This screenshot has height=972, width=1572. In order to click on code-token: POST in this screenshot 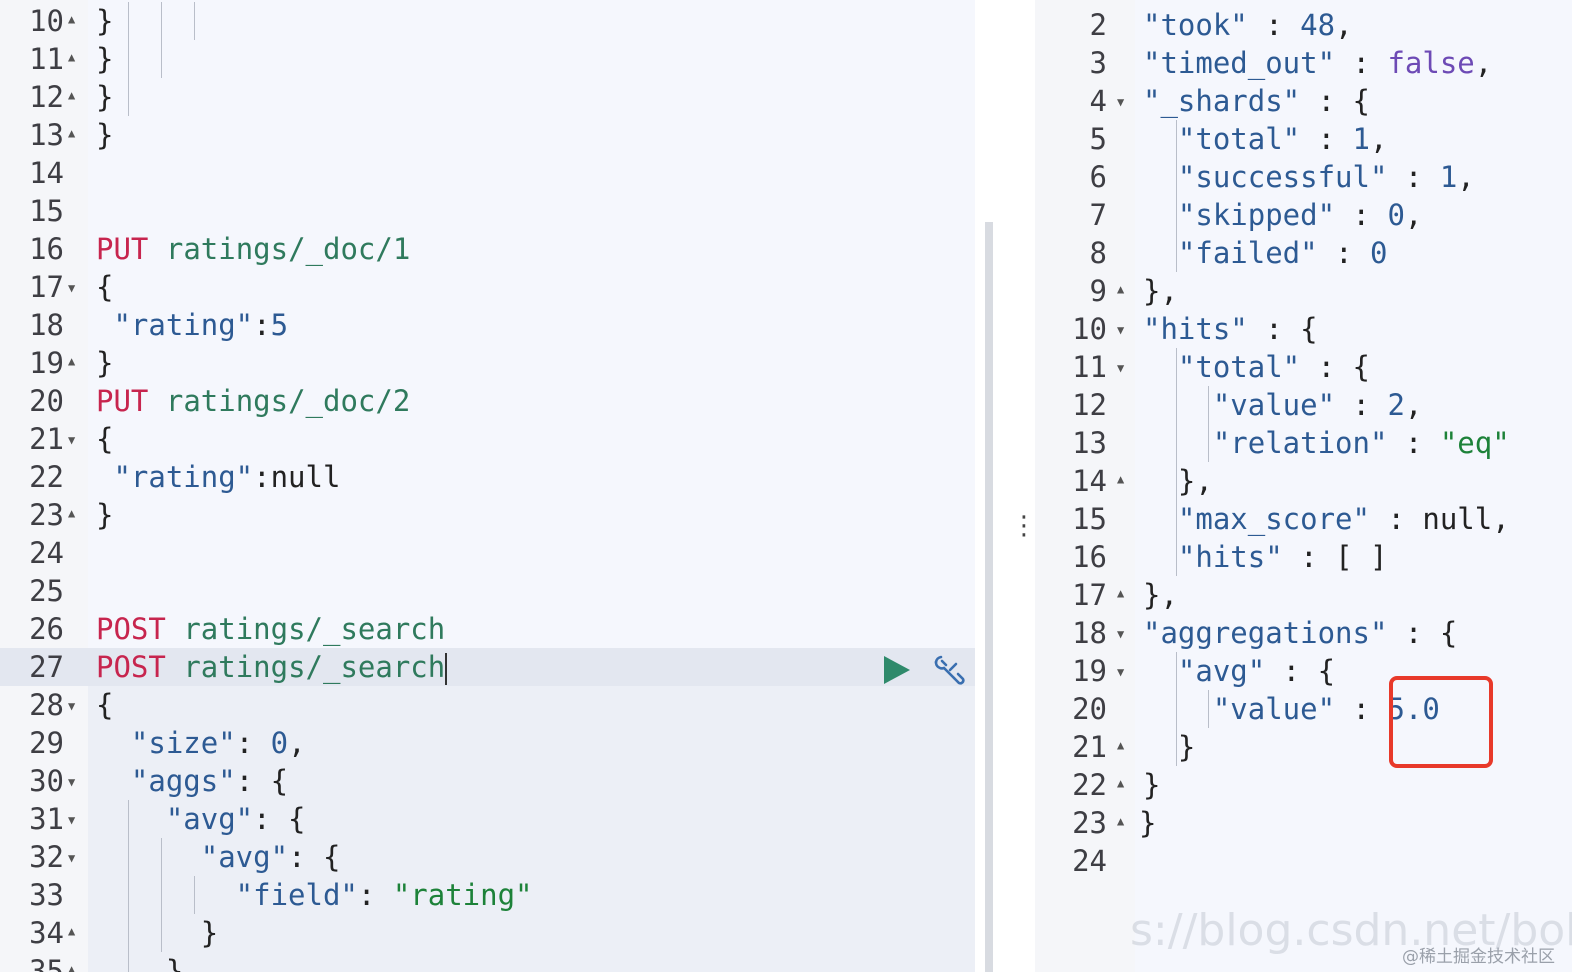, I will do `click(131, 629)`.